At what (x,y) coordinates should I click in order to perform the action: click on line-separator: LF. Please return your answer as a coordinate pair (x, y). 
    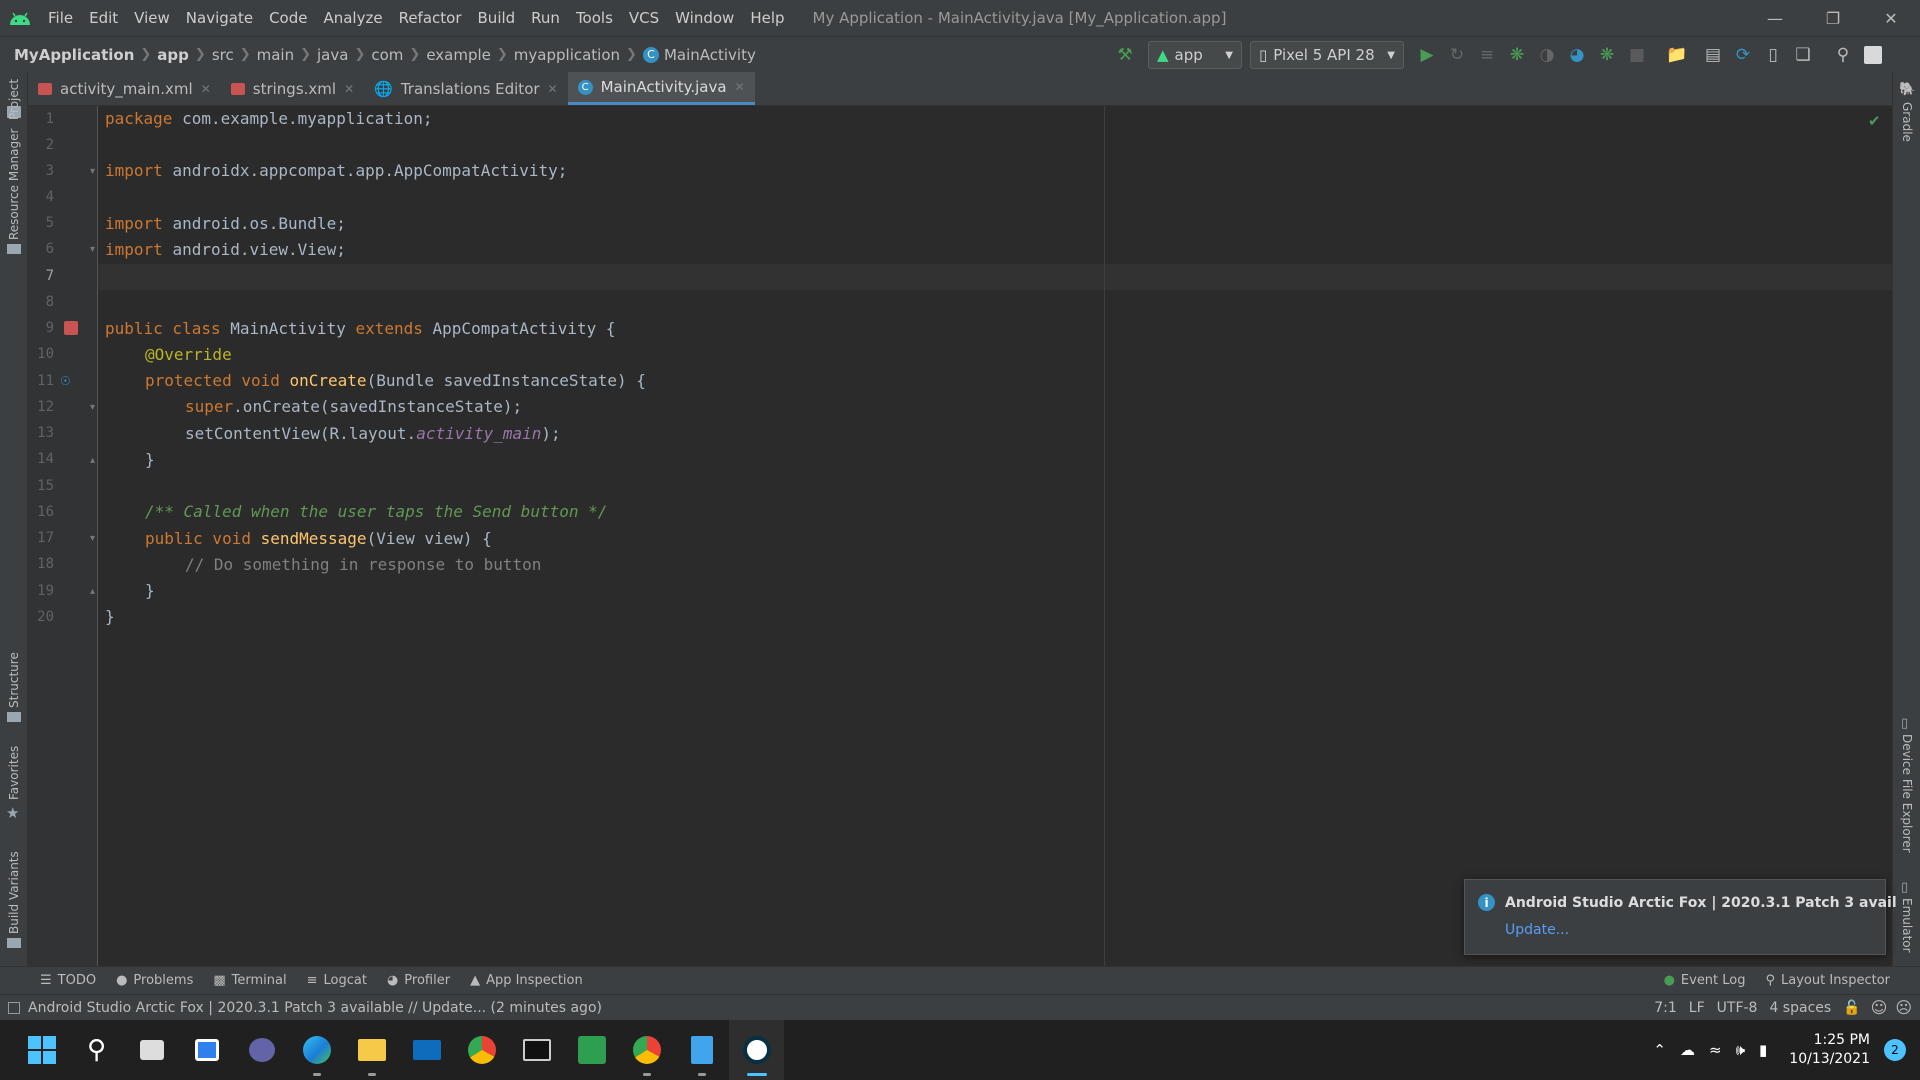
    Looking at the image, I should click on (1697, 1008).